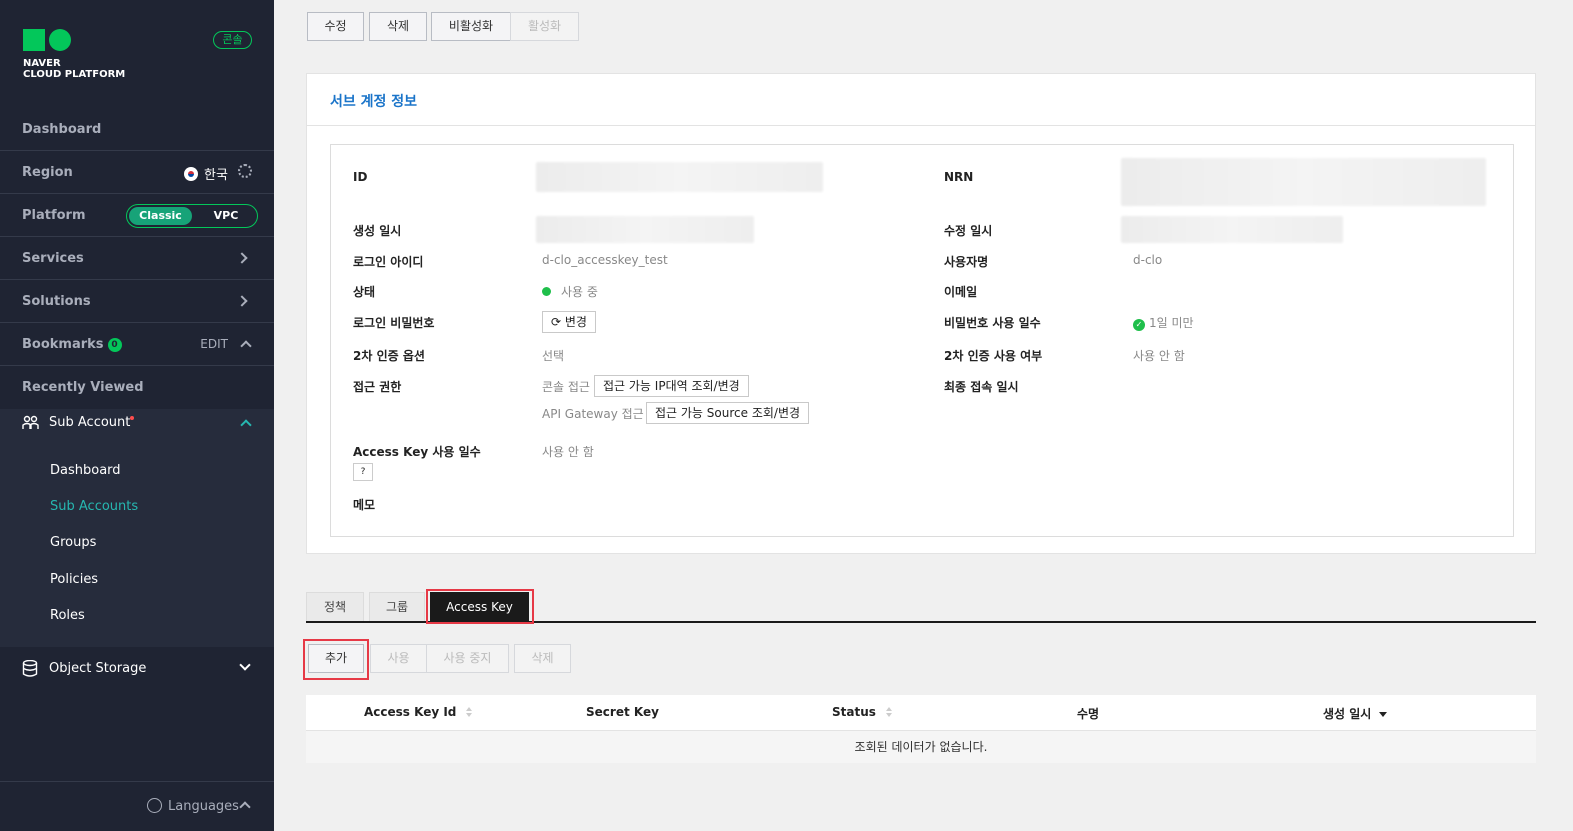  Describe the element at coordinates (544, 26) in the screenshot. I see `activate-button: 활성화` at that location.